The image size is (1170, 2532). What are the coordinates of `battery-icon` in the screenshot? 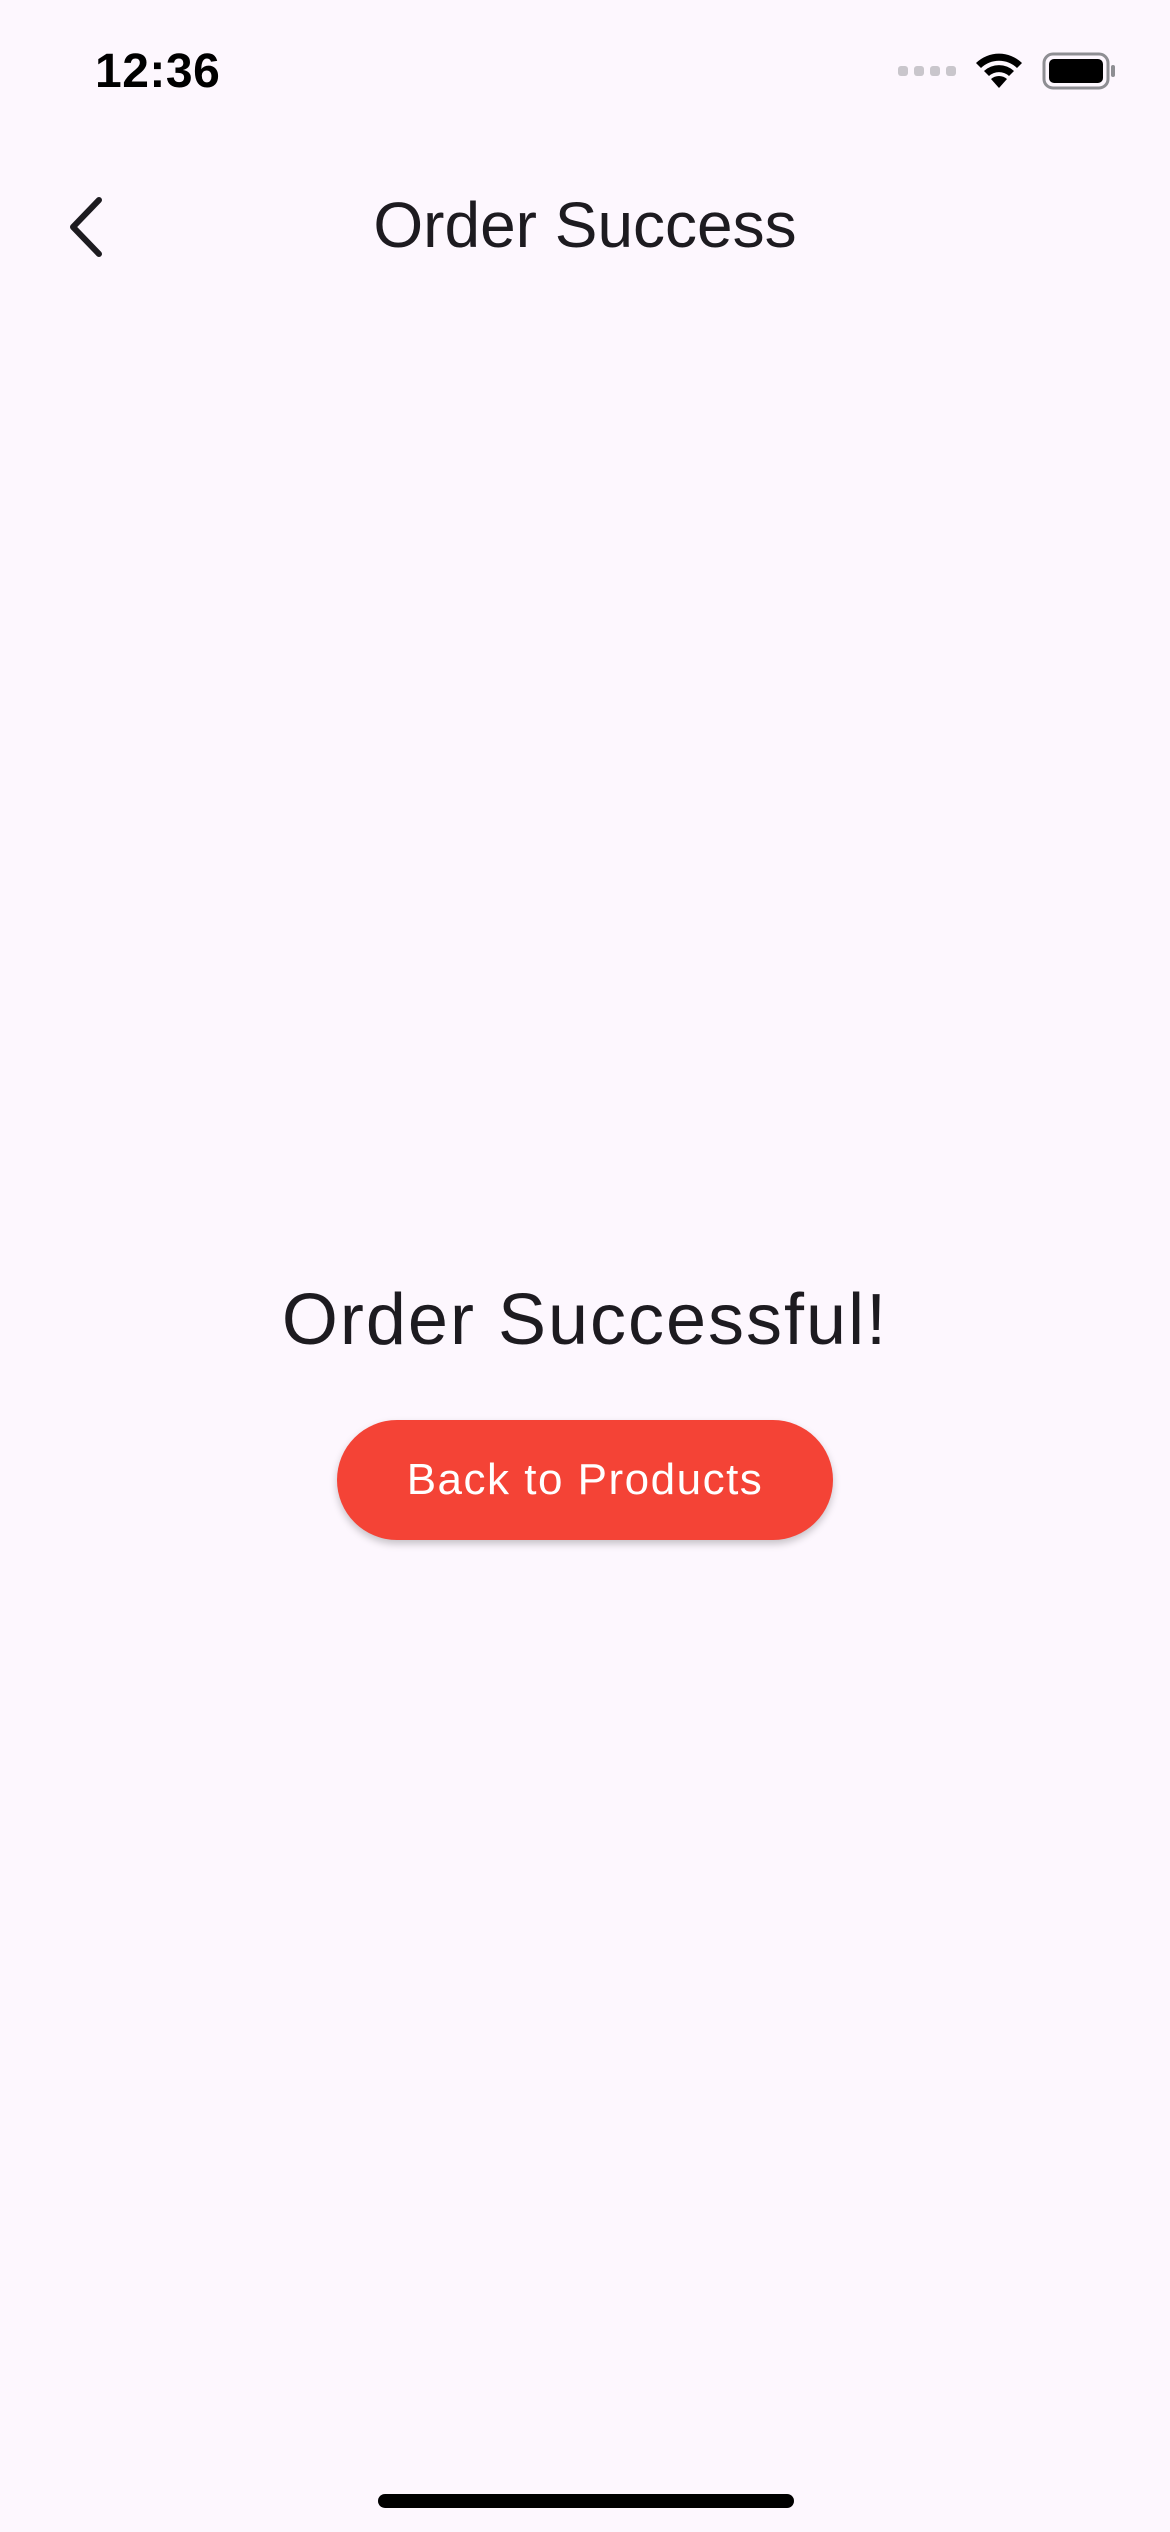 It's located at (1078, 71).